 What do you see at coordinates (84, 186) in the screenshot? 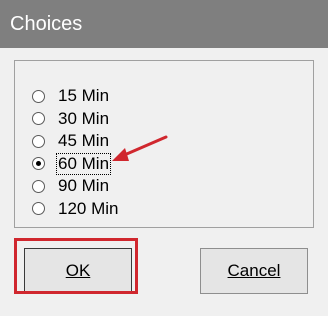
I see `radio-label: 90 Min` at bounding box center [84, 186].